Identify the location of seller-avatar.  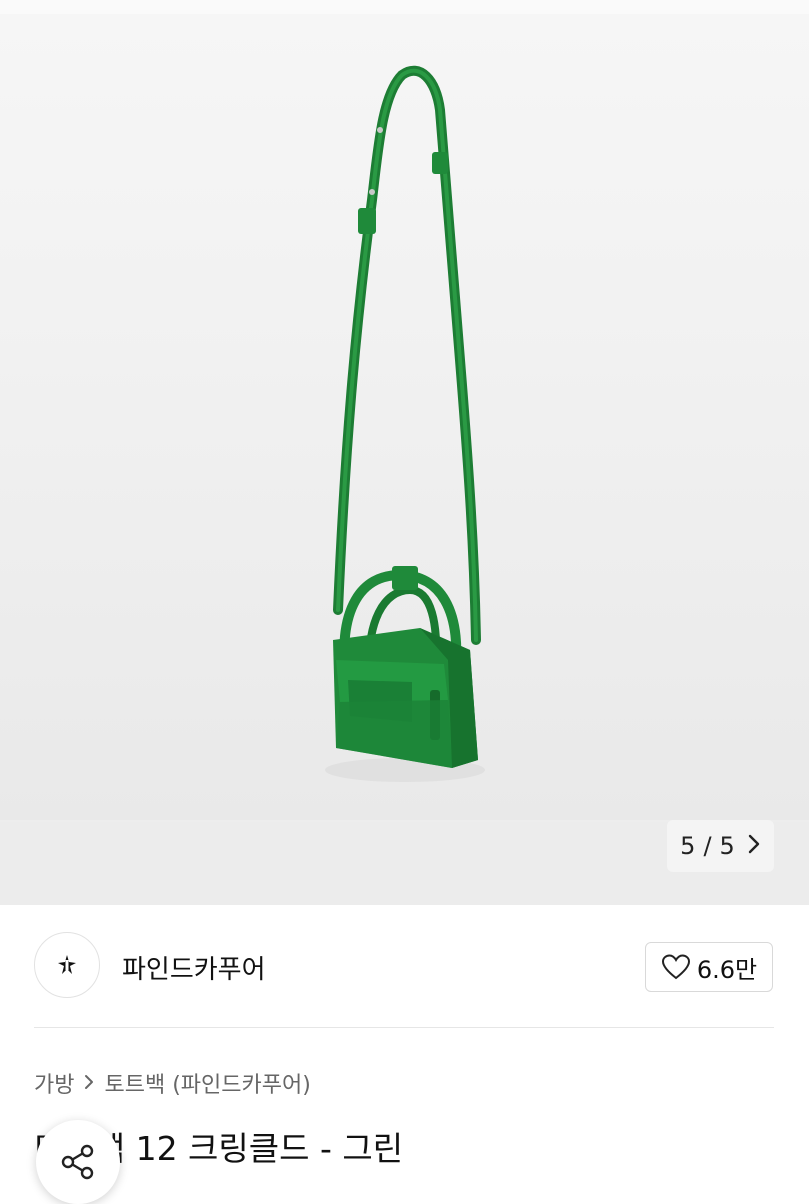
(67, 965).